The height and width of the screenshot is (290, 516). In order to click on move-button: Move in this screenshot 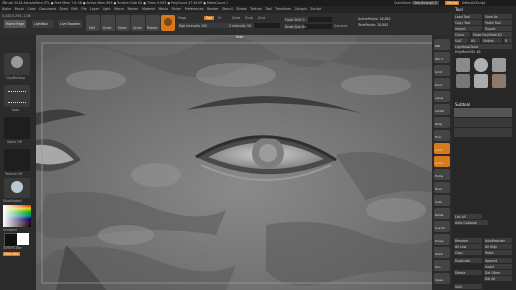, I will do `click(123, 23)`.